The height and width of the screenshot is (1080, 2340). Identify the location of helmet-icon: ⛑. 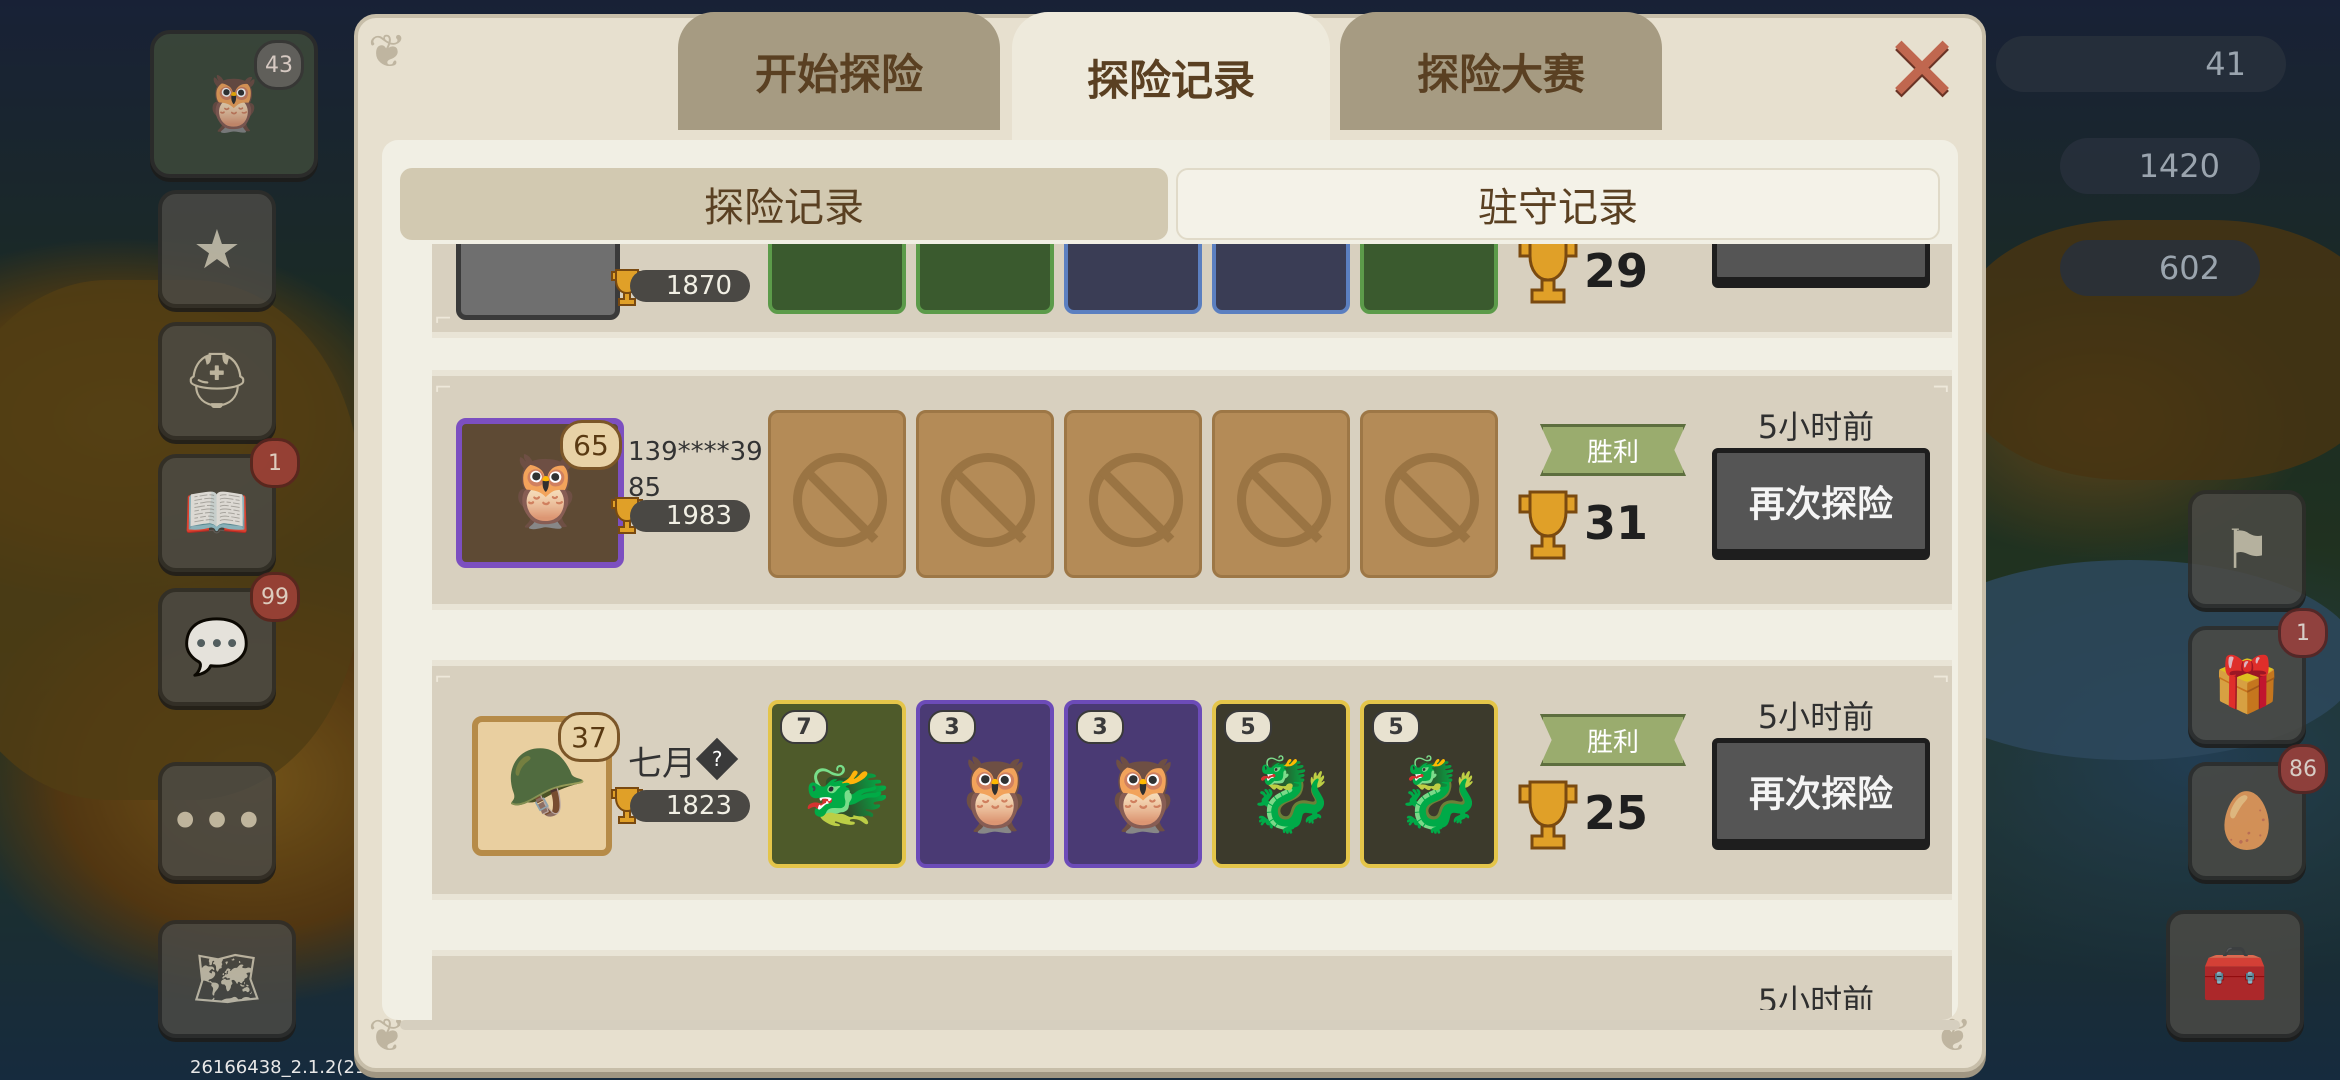
(217, 380).